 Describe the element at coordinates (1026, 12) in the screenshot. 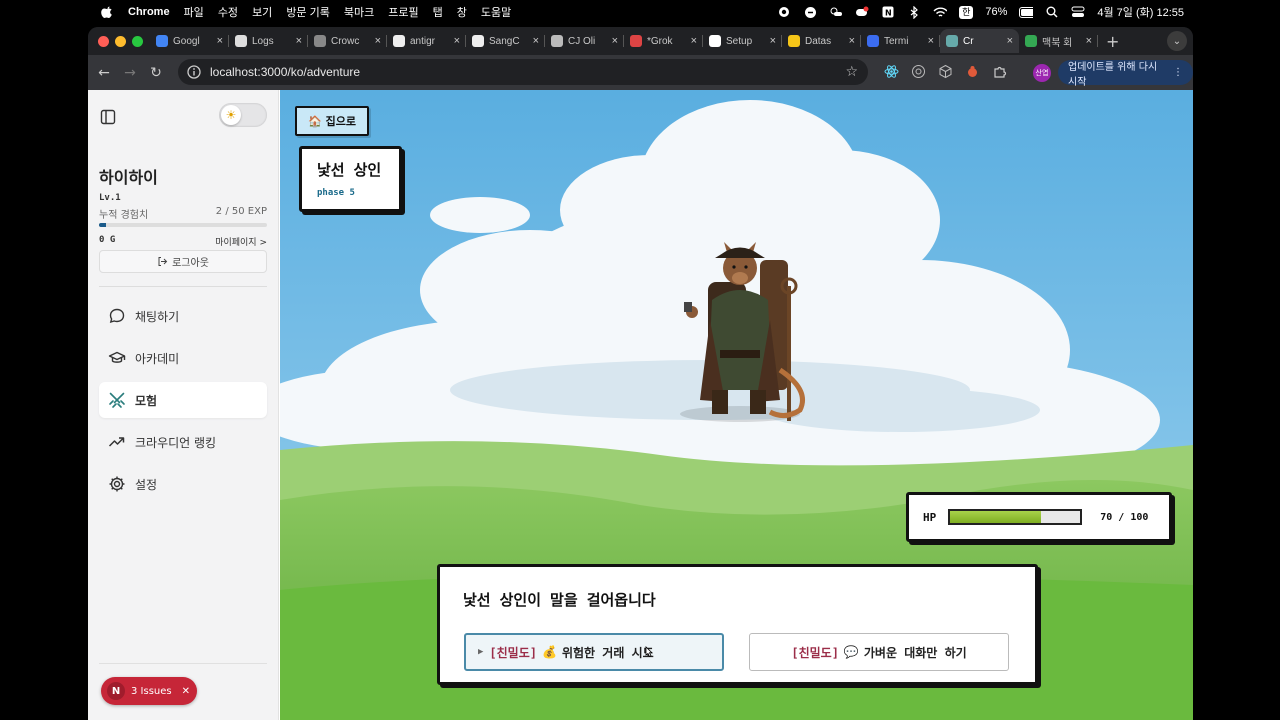

I see `battery-icon` at that location.